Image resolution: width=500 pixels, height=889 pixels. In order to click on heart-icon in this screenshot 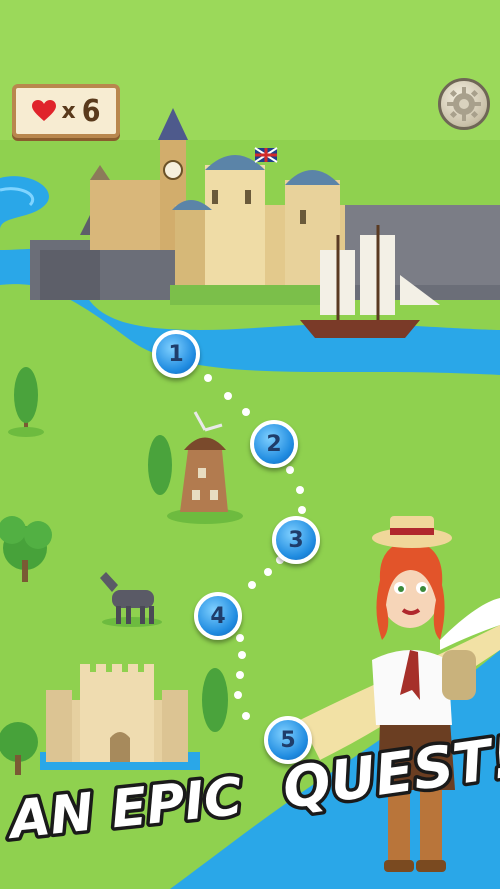, I will do `click(43, 110)`.